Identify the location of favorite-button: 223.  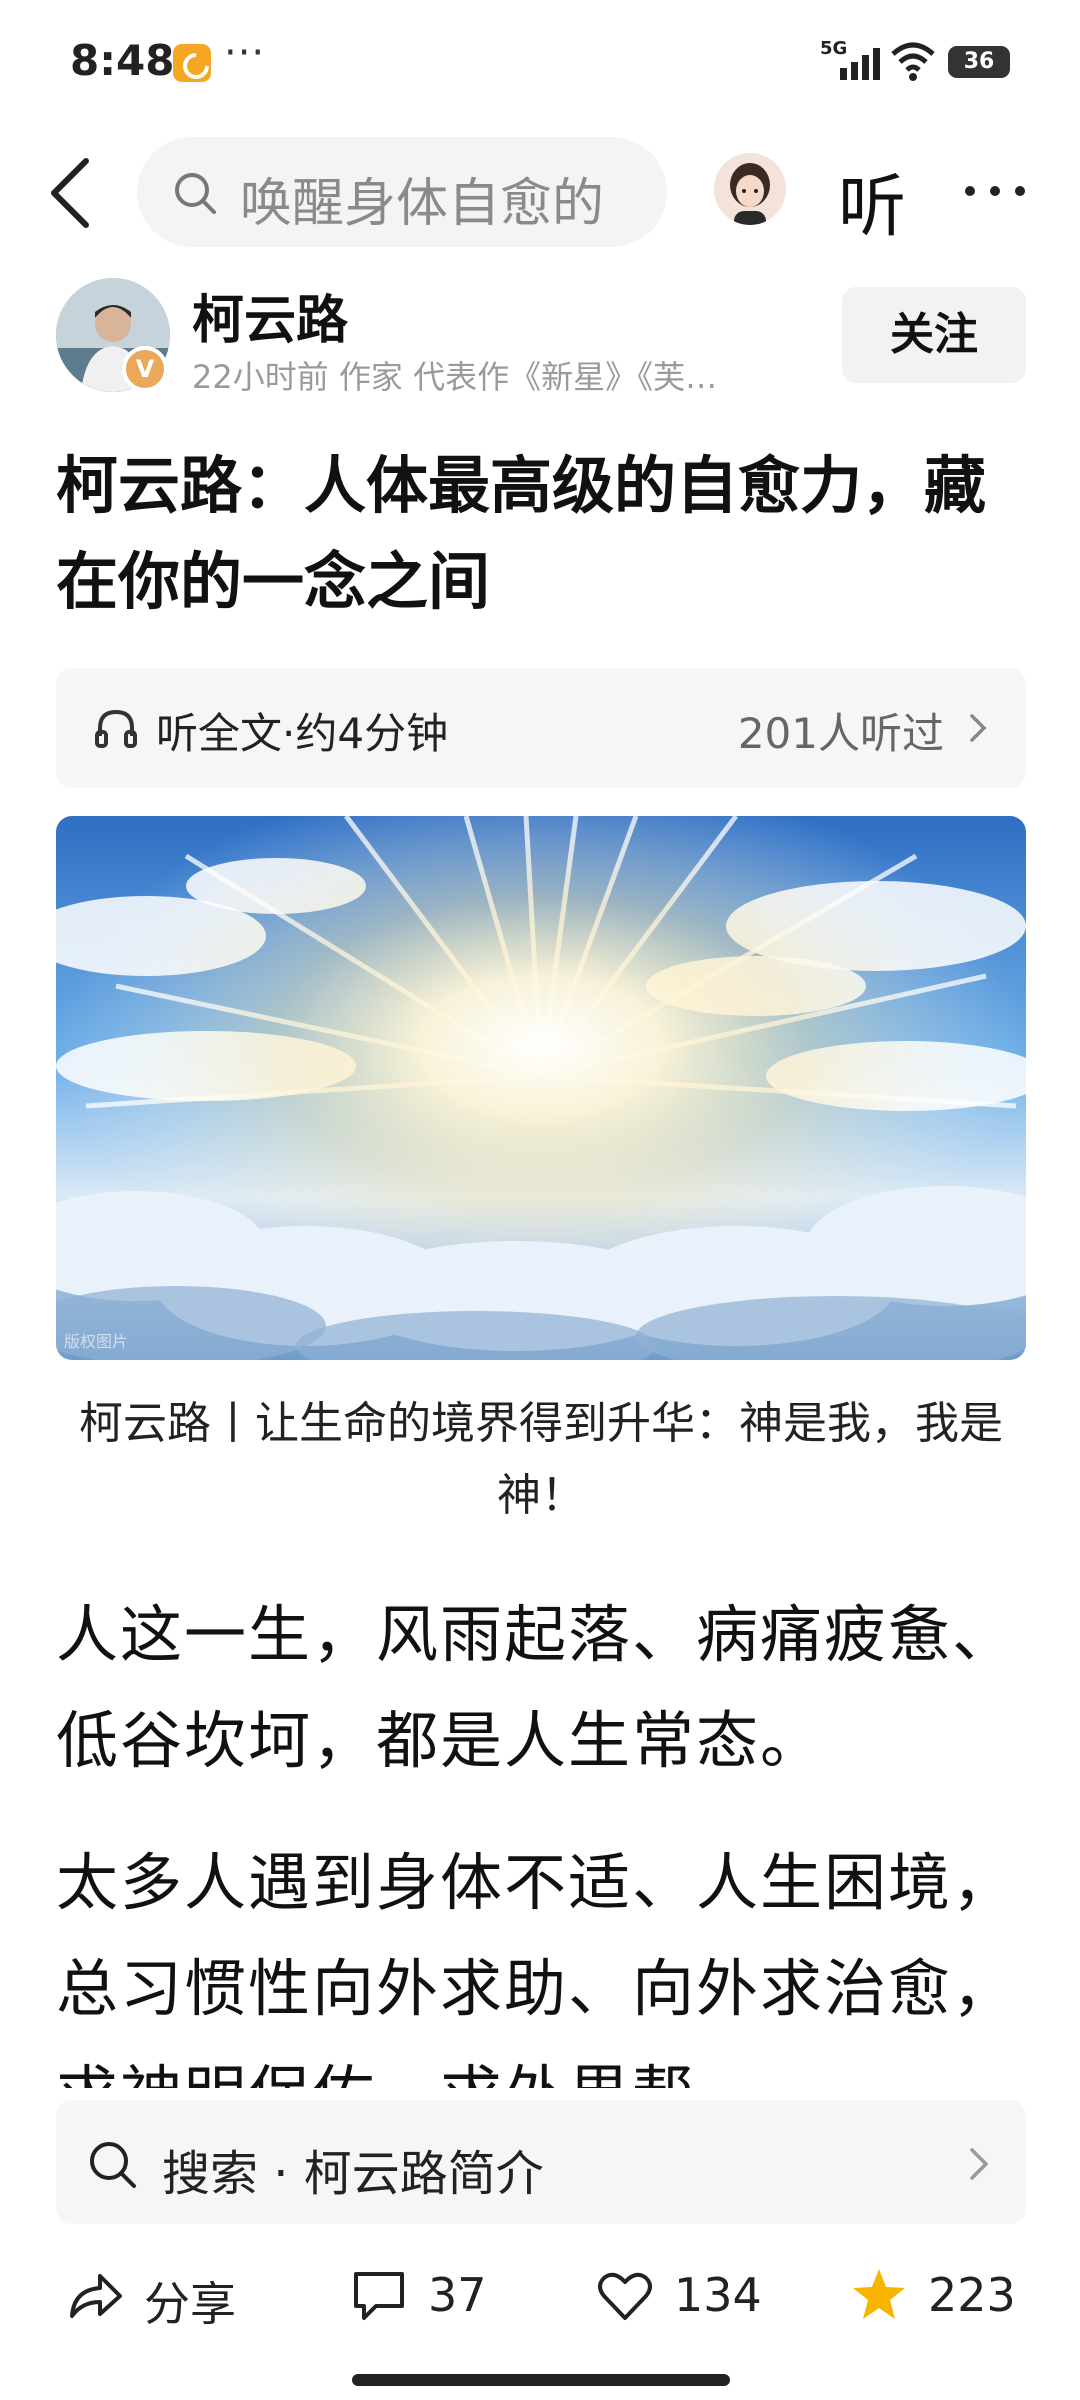
(950, 2295).